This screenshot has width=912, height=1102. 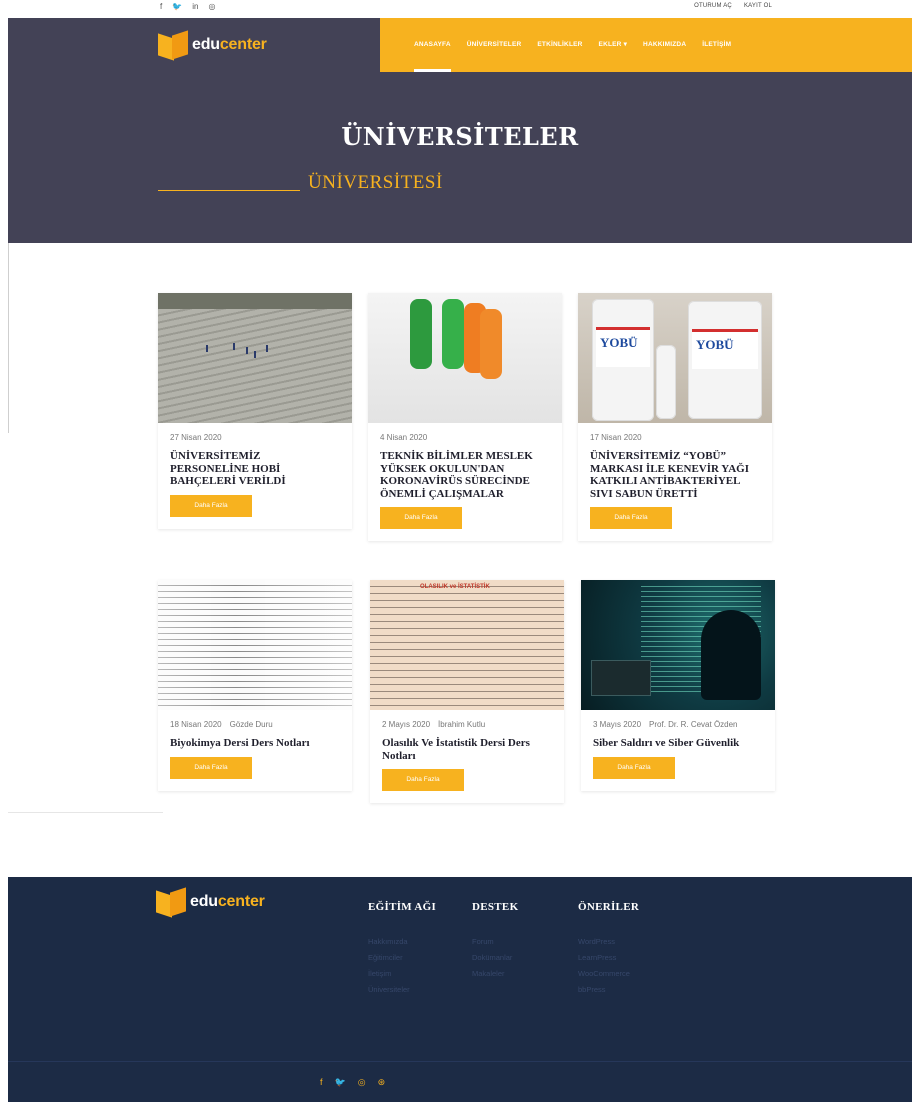 What do you see at coordinates (608, 941) in the screenshot?
I see `footer-link: WordPress` at bounding box center [608, 941].